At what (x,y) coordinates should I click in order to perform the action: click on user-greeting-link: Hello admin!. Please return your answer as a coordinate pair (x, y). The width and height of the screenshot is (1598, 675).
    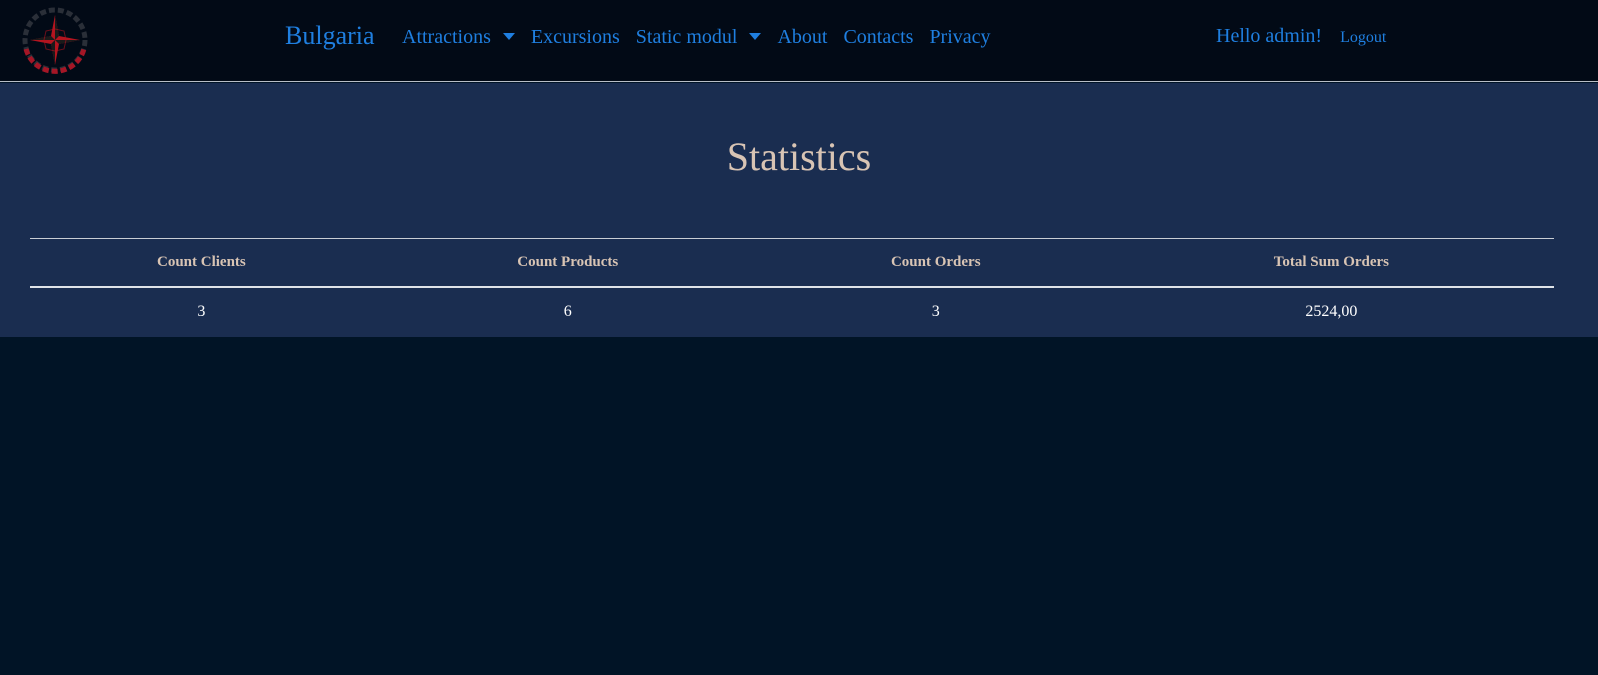
    Looking at the image, I should click on (1269, 36).